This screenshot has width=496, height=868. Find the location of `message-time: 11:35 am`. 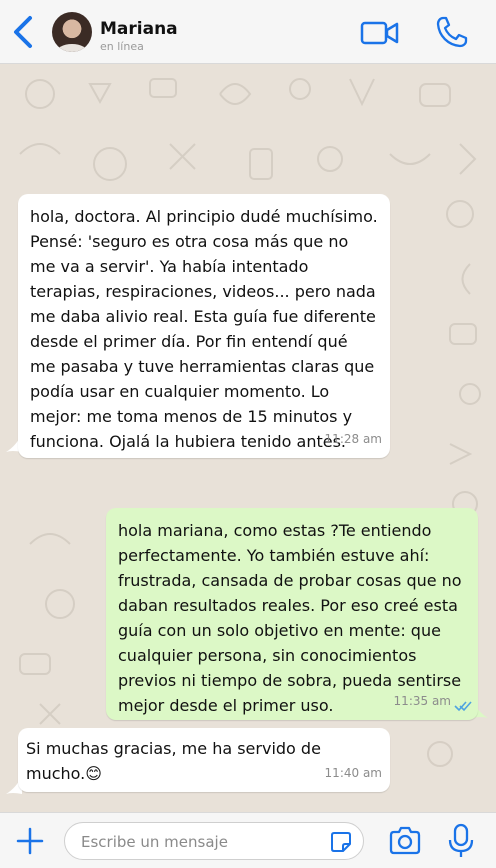

message-time: 11:35 am is located at coordinates (422, 701).